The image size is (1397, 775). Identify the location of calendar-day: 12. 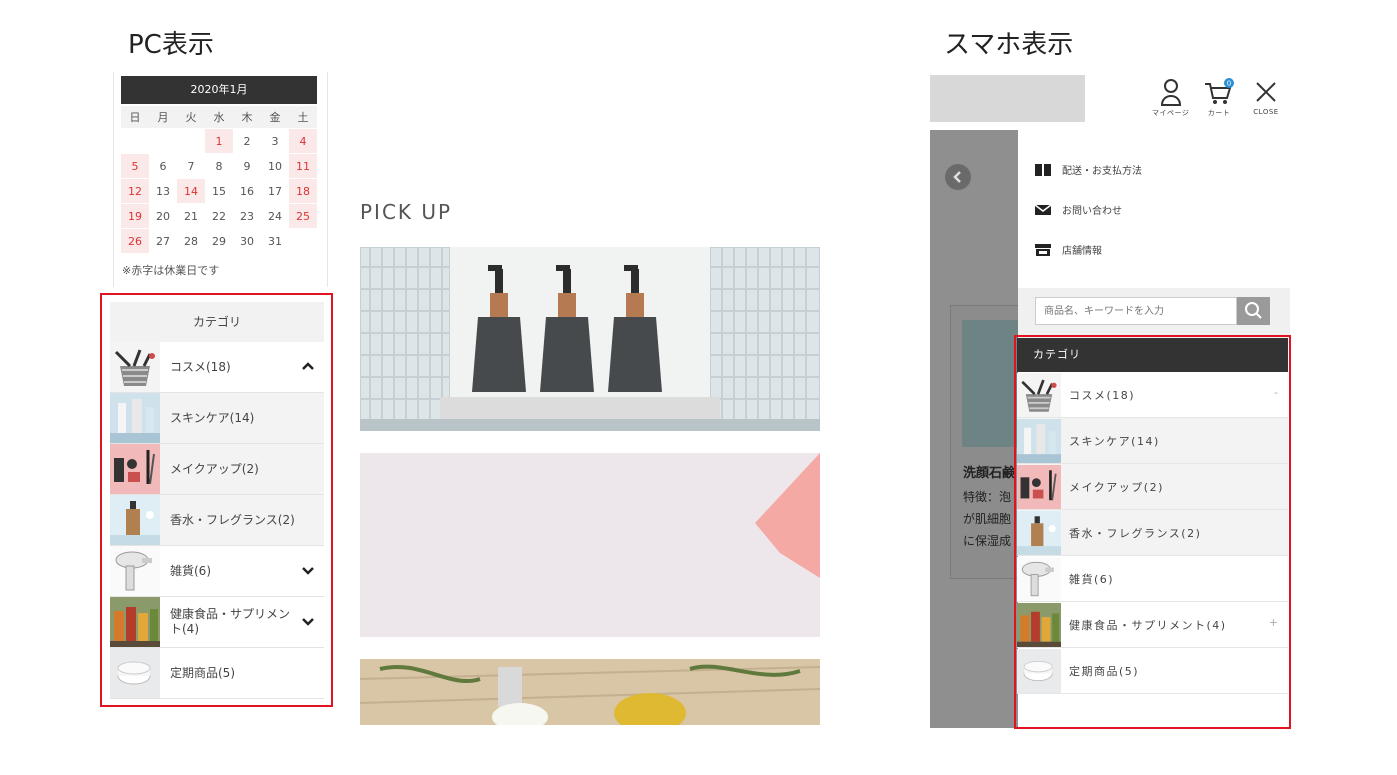
(135, 191).